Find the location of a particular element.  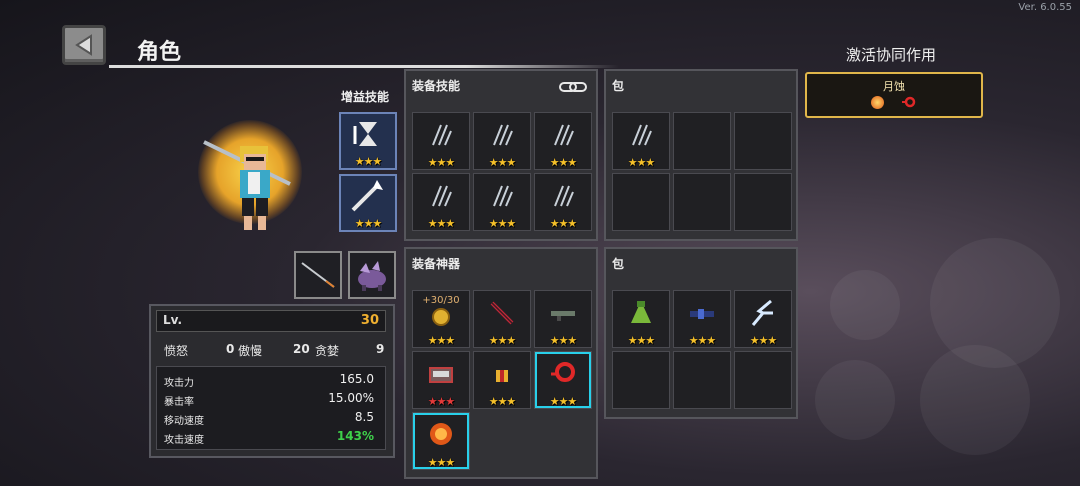

green-cloak-icon is located at coordinates (641, 312).